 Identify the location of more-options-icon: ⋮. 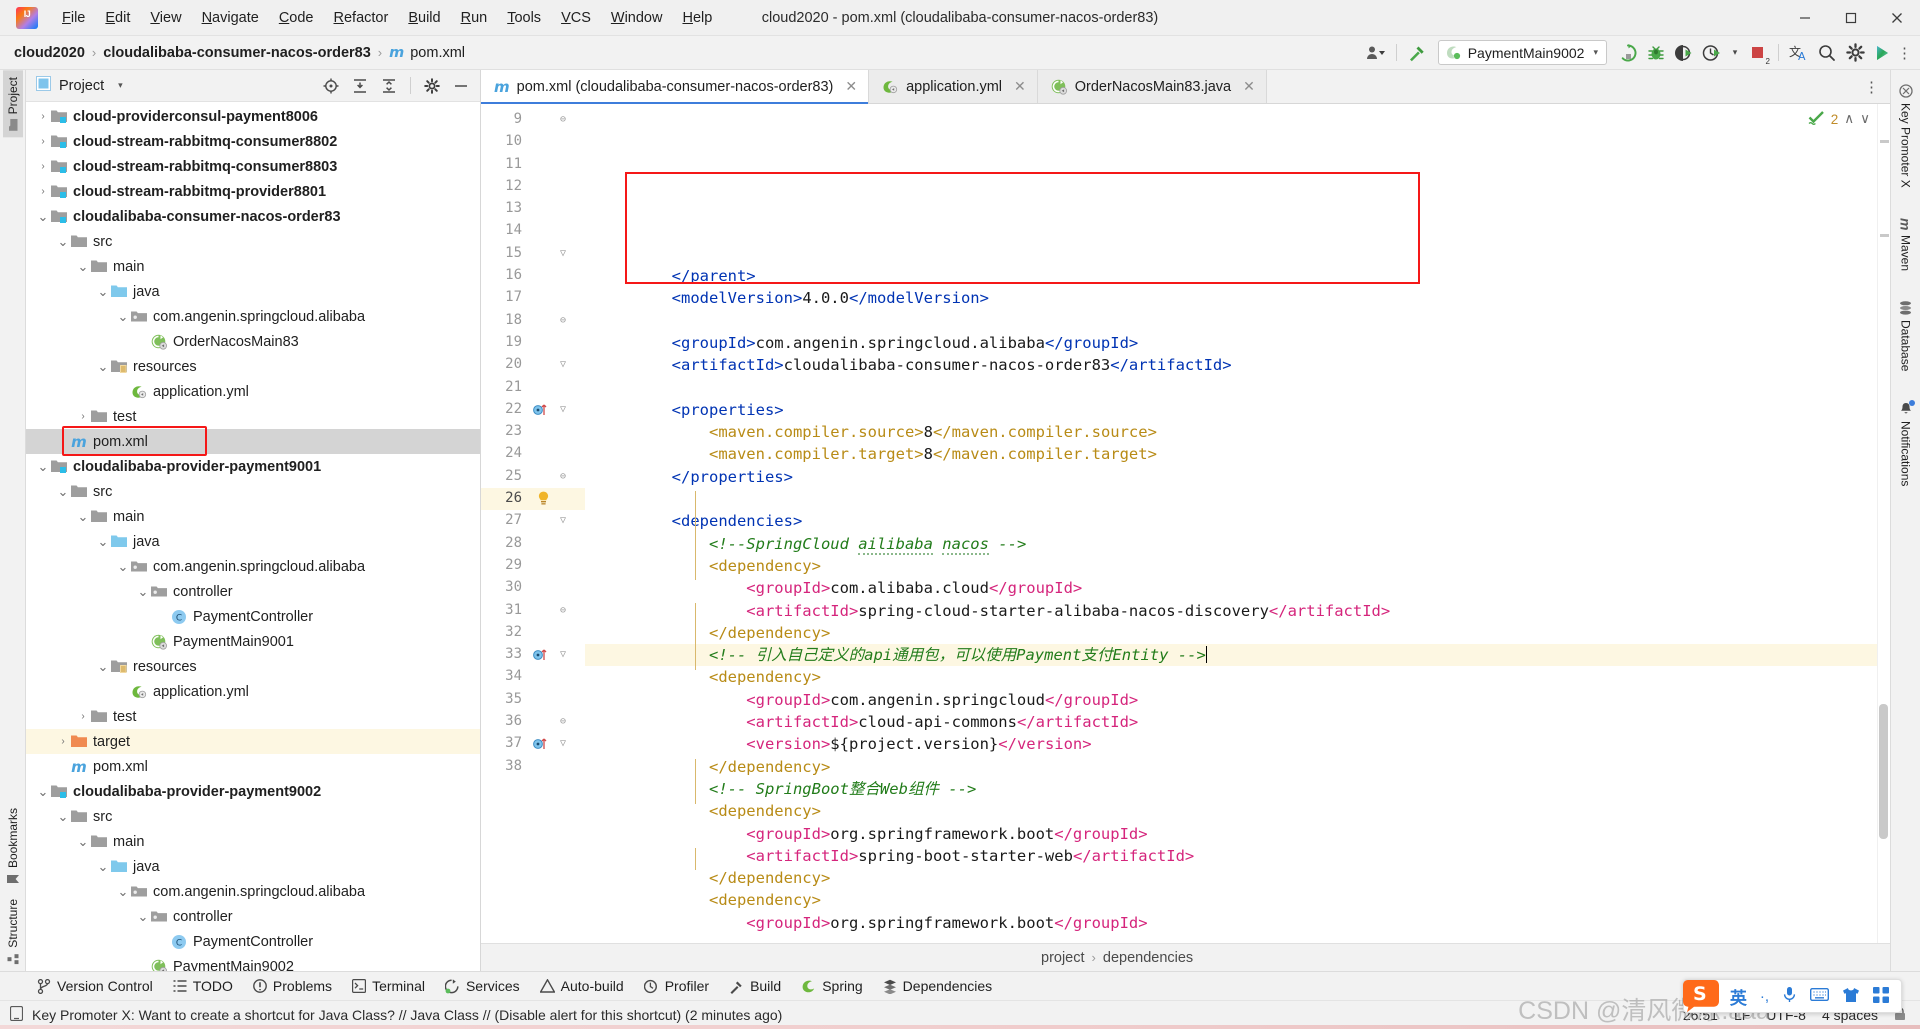
(1904, 53).